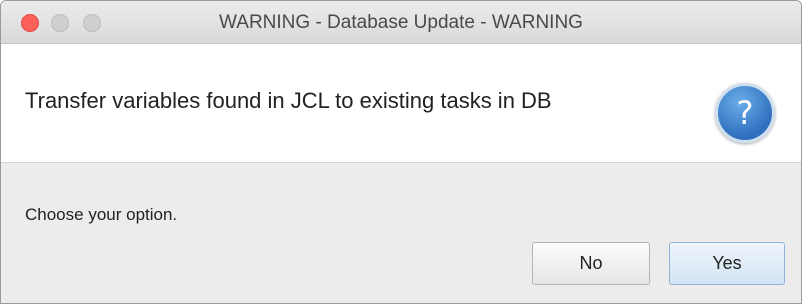  I want to click on yes-button: Yes, so click(727, 263).